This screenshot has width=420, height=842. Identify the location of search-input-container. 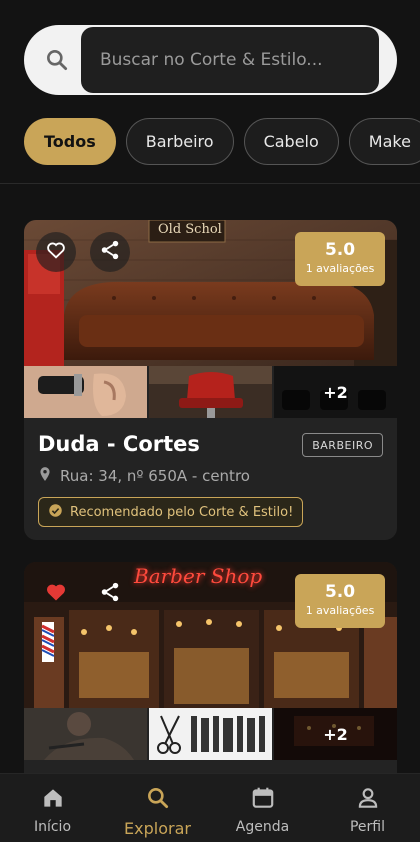
(230, 60).